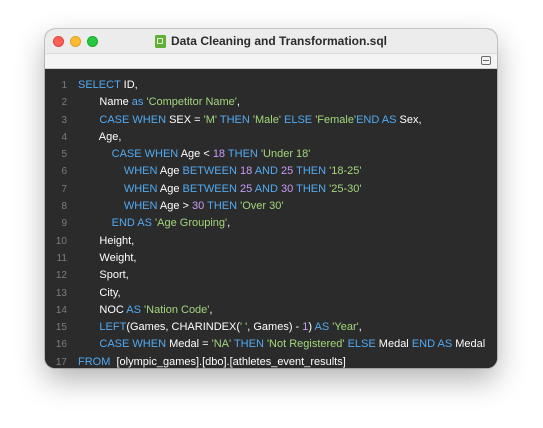  I want to click on code-text: WHEN Age BETWEEN 25 AND 30 THEN '25-30', so click(214, 189).